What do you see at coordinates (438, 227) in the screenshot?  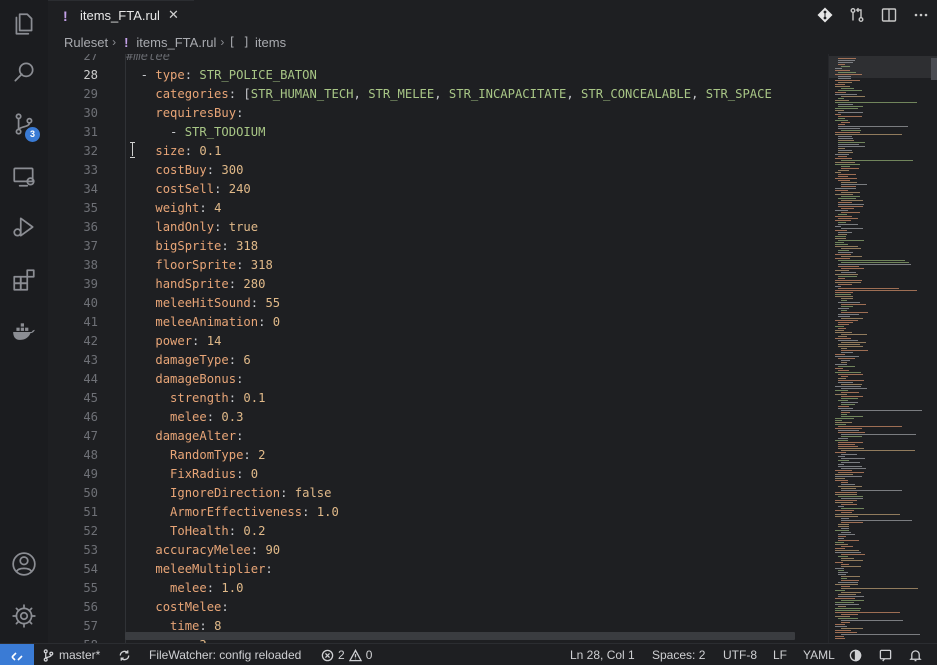 I see `code-line: 36 landOnly: true` at bounding box center [438, 227].